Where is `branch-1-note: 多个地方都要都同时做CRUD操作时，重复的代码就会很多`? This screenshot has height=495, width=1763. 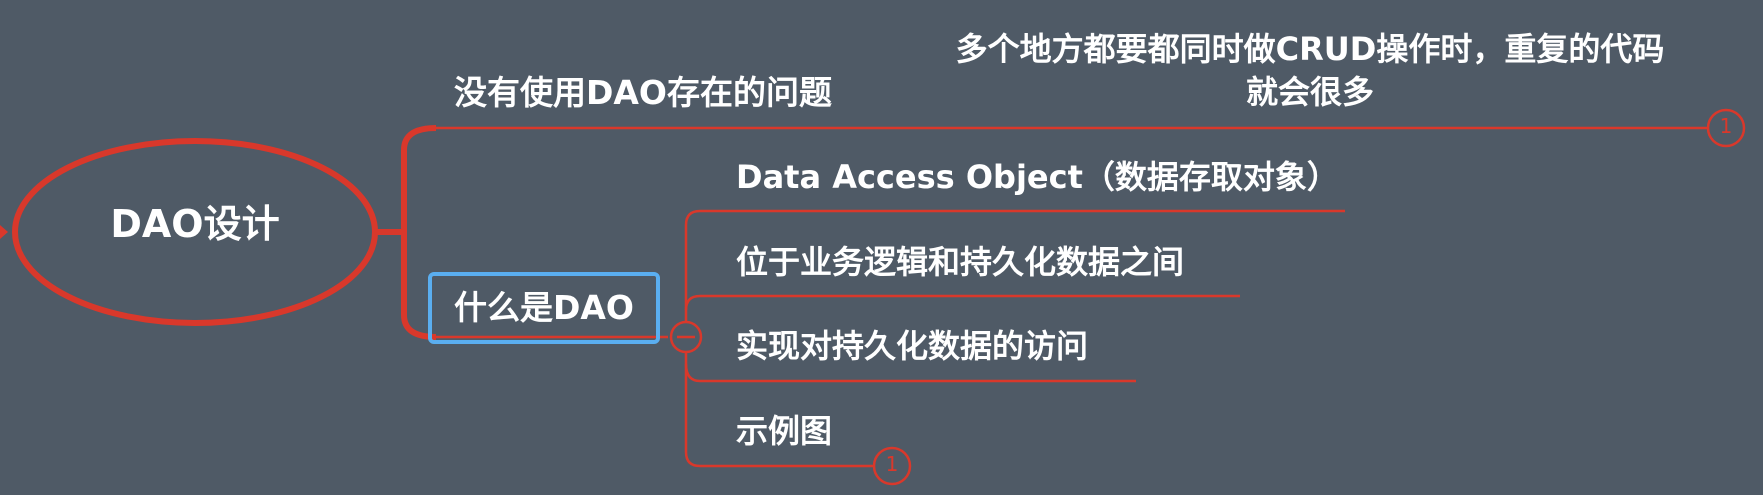
branch-1-note: 多个地方都要都同时做CRUD操作时，重复的代码就会很多 is located at coordinates (1310, 71).